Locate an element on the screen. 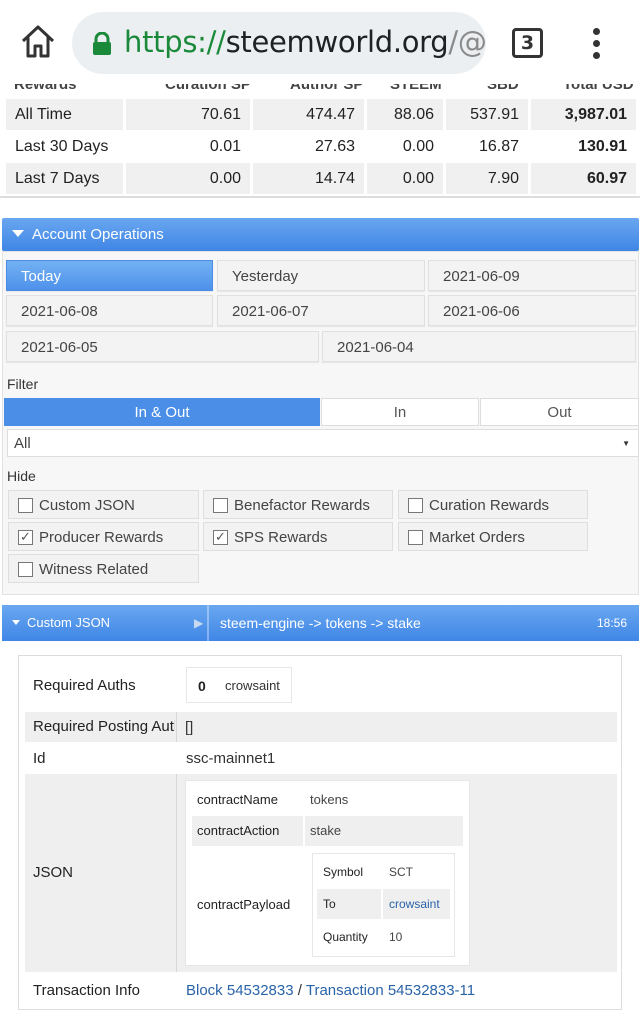  header-steem: STEEM is located at coordinates (416, 88).